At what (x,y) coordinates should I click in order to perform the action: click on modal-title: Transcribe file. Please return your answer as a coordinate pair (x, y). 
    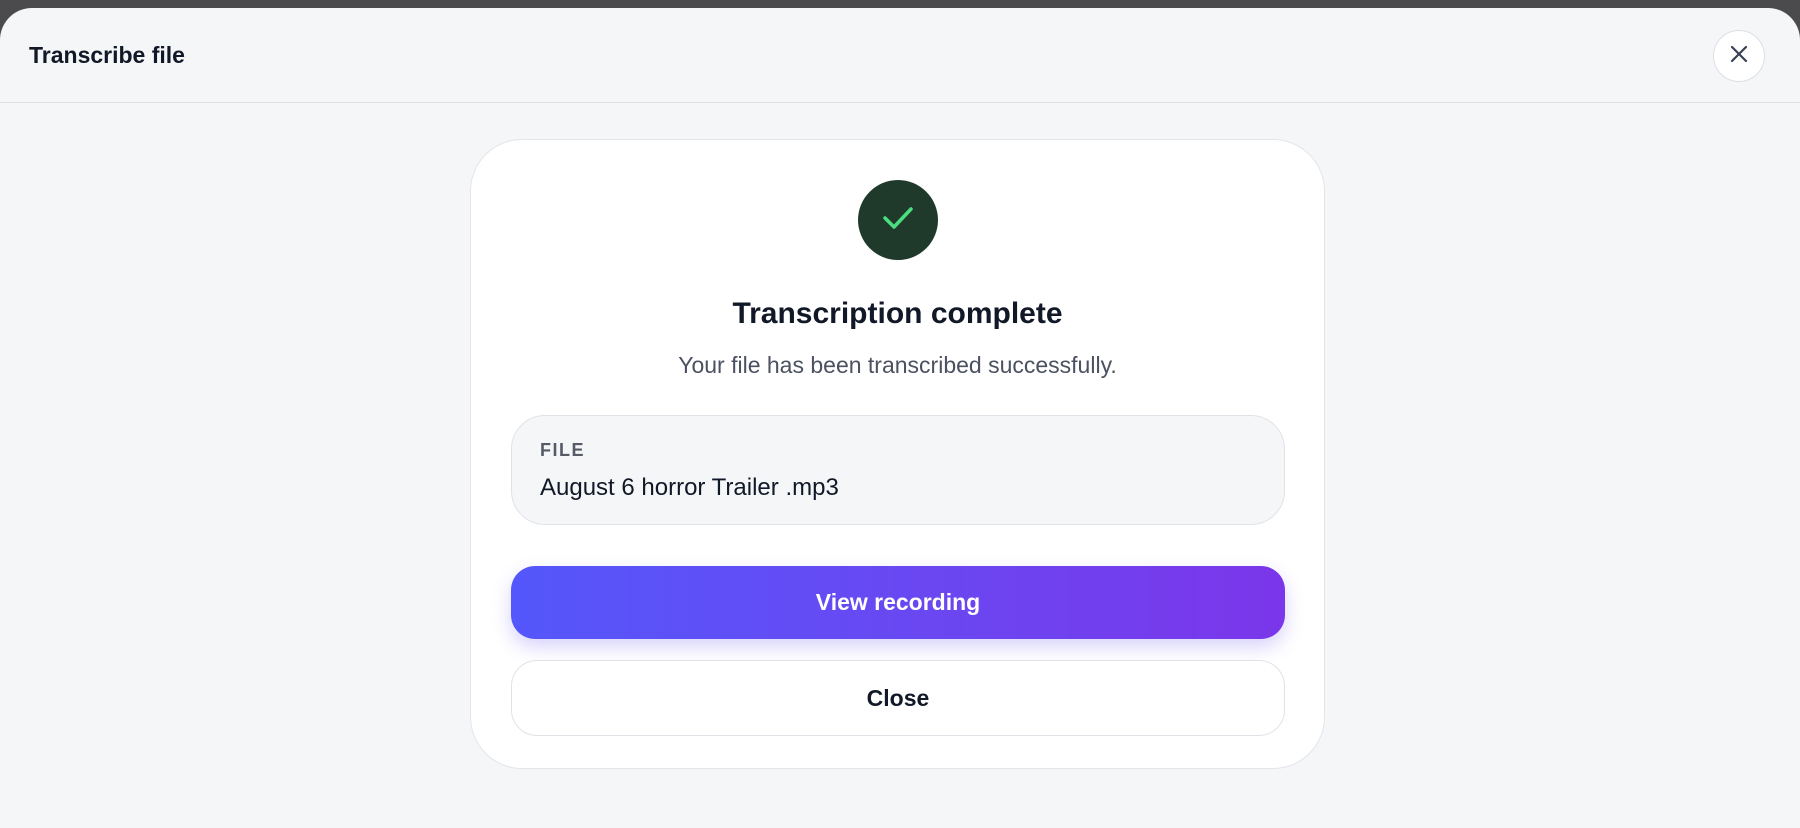
    Looking at the image, I should click on (107, 55).